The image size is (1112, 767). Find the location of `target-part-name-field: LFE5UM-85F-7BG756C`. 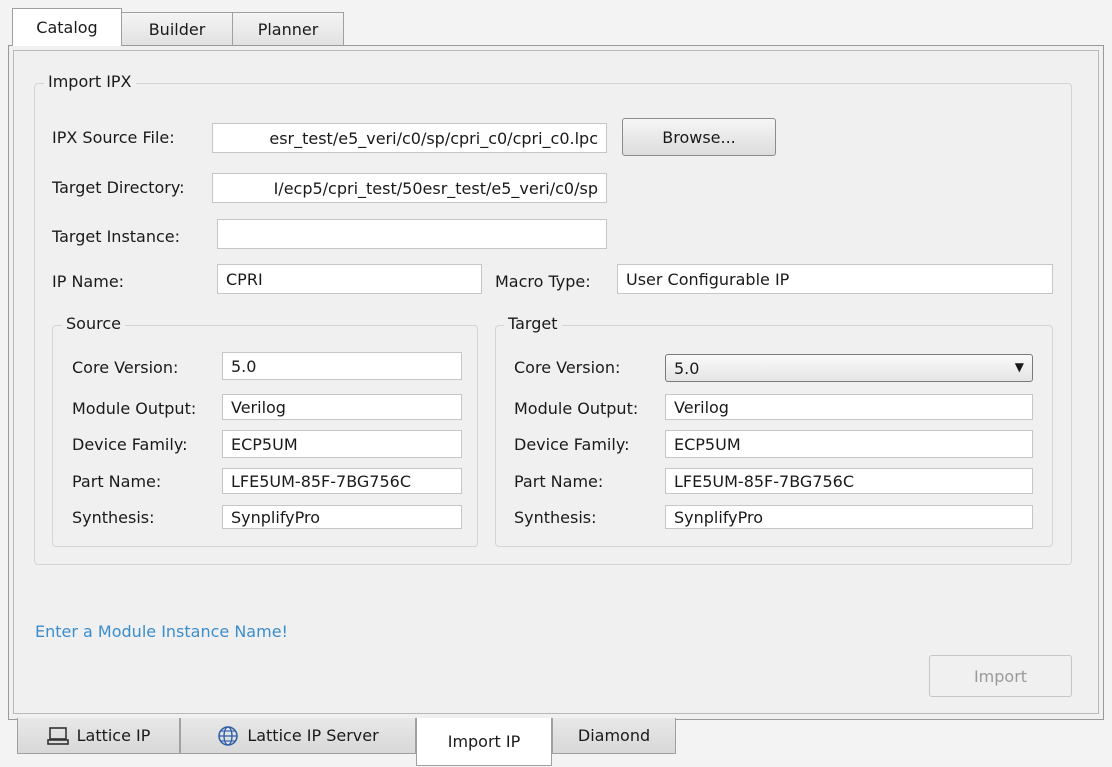

target-part-name-field: LFE5UM-85F-7BG756C is located at coordinates (849, 481).